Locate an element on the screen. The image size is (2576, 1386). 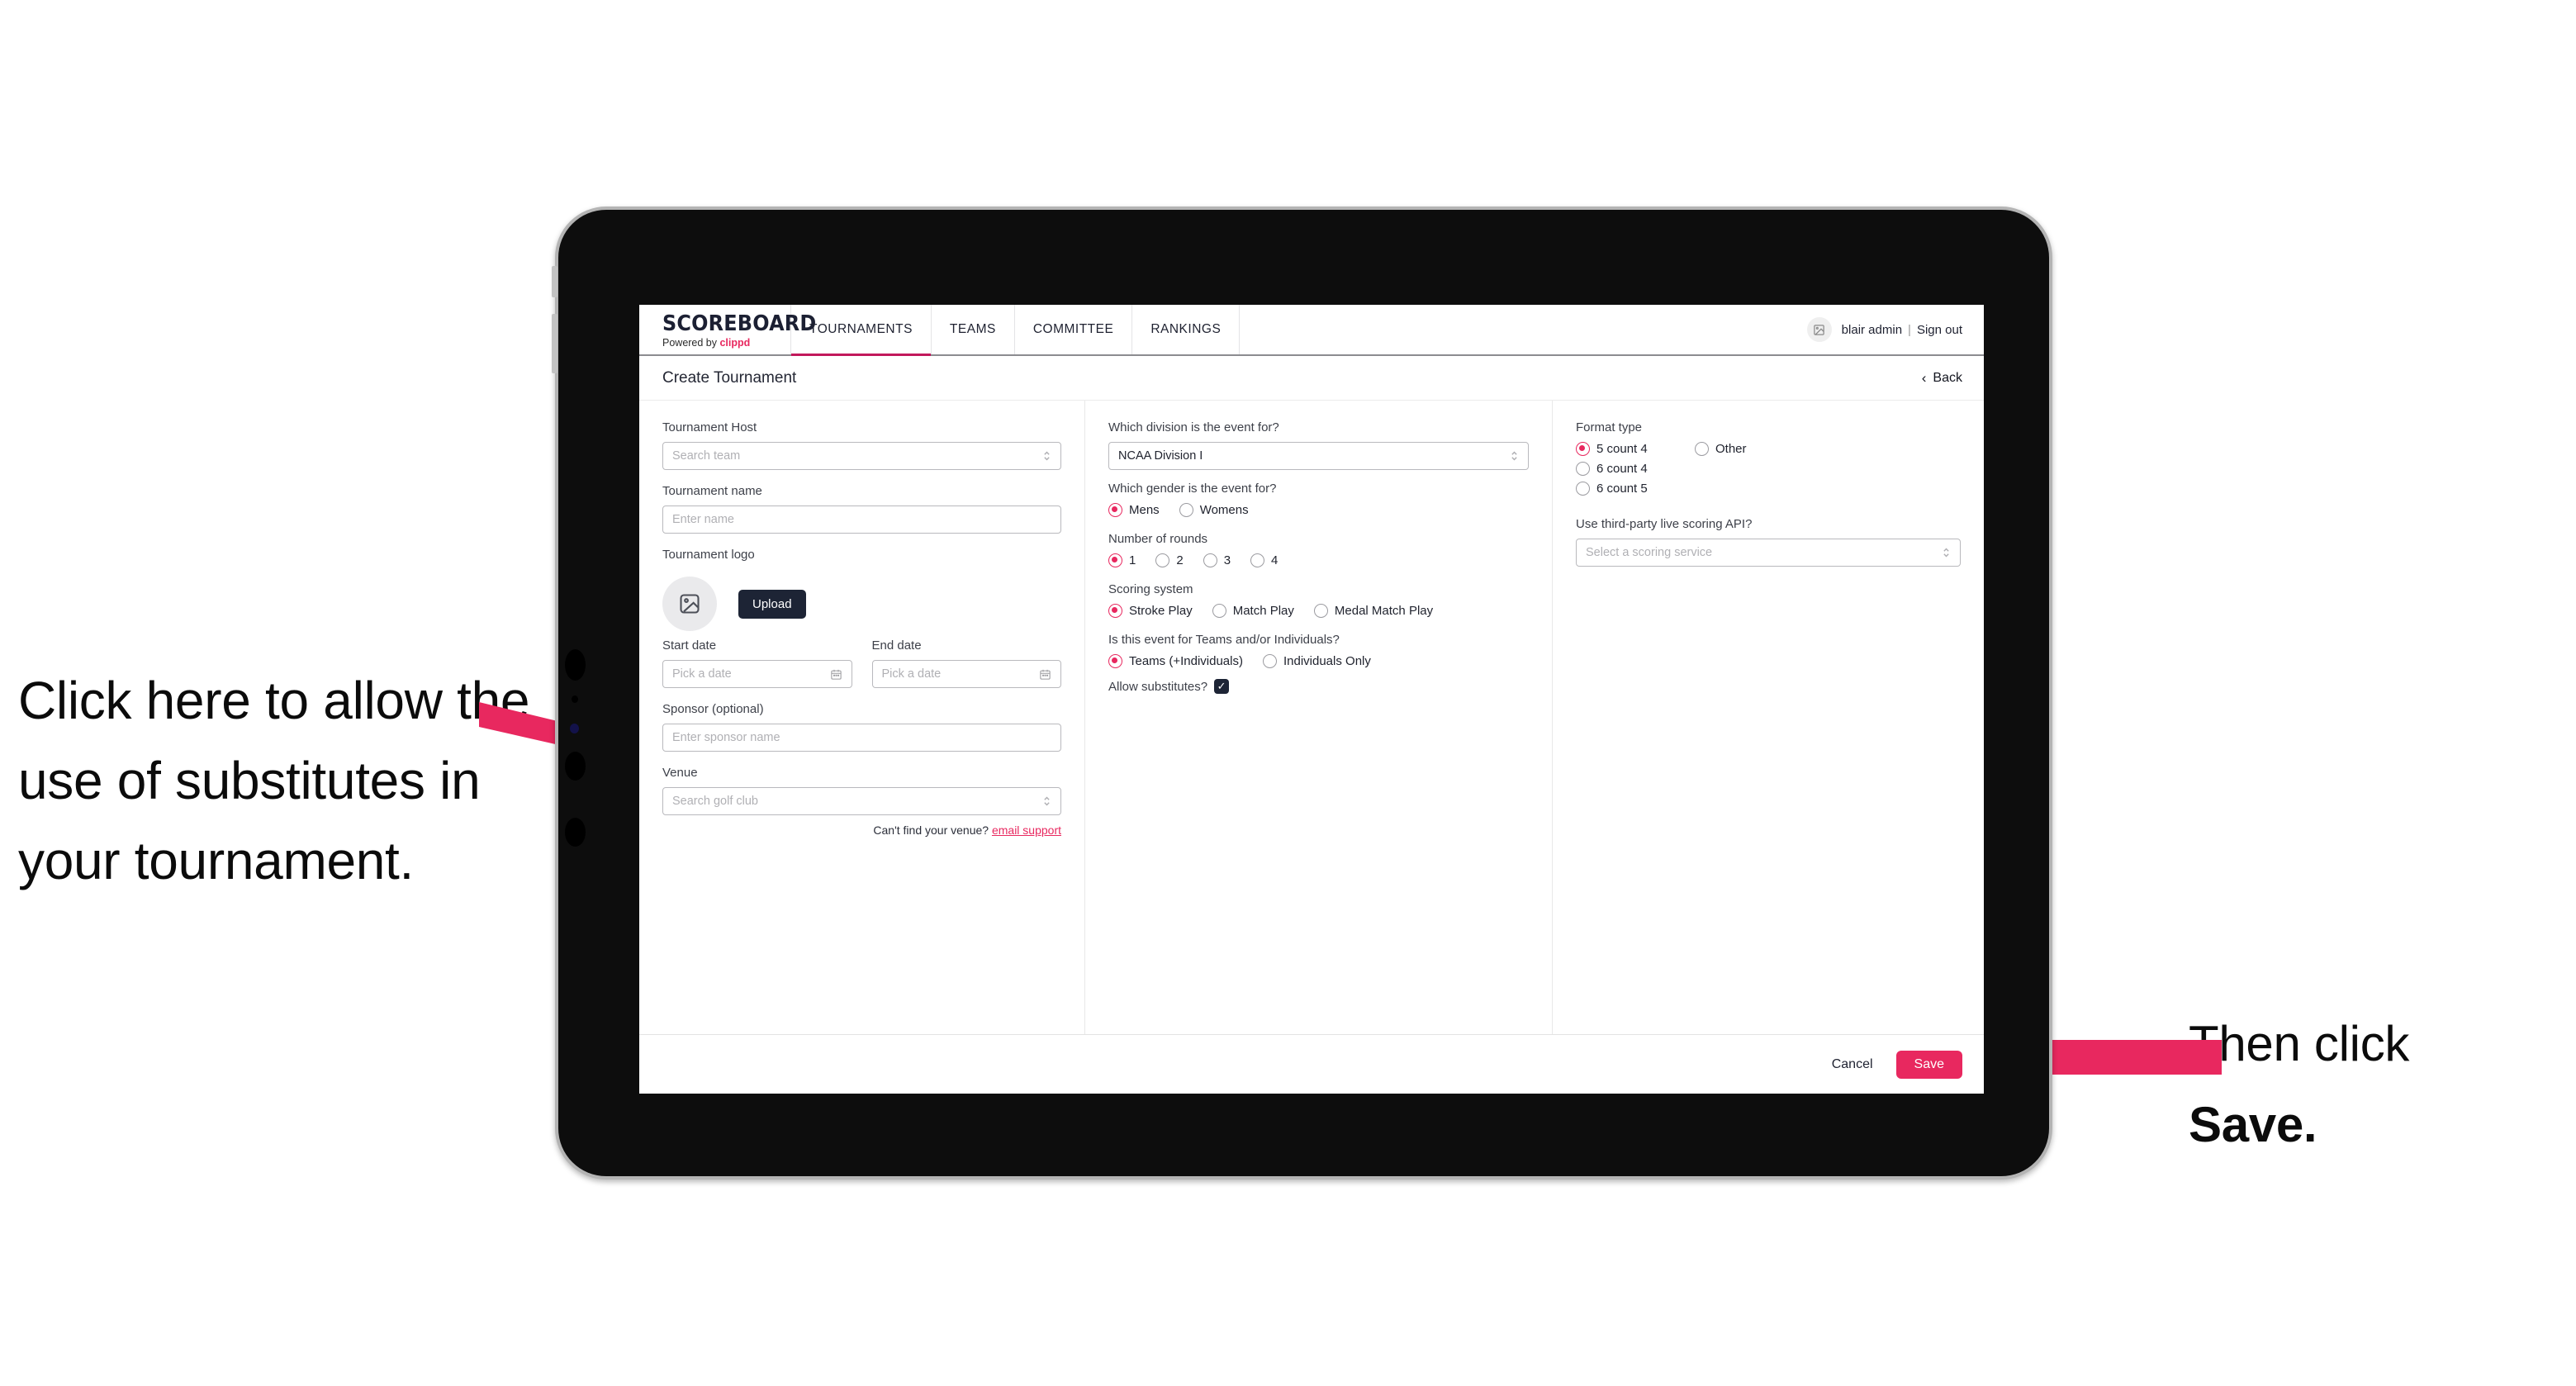
gender-option-mens: Mens is located at coordinates (1134, 510).